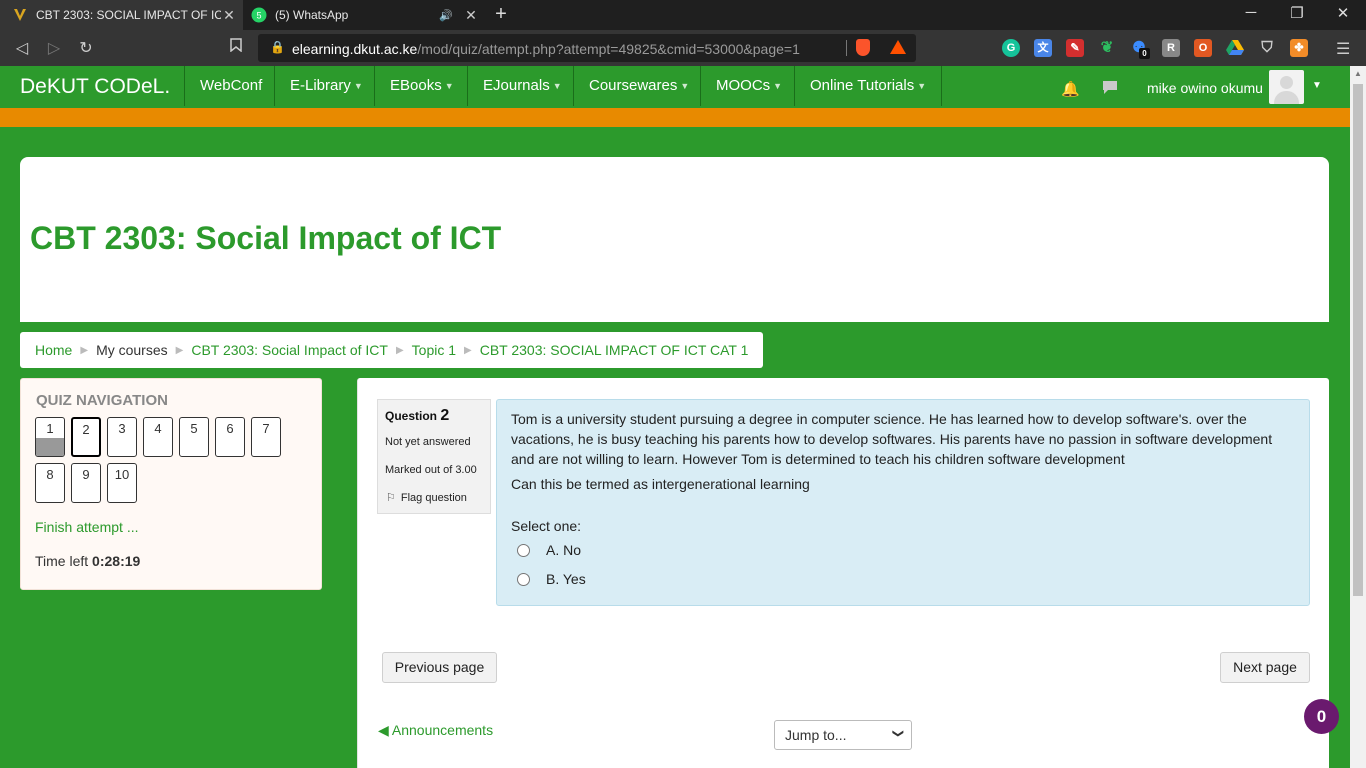  Describe the element at coordinates (1203, 48) in the screenshot. I see `office-icon: O` at that location.